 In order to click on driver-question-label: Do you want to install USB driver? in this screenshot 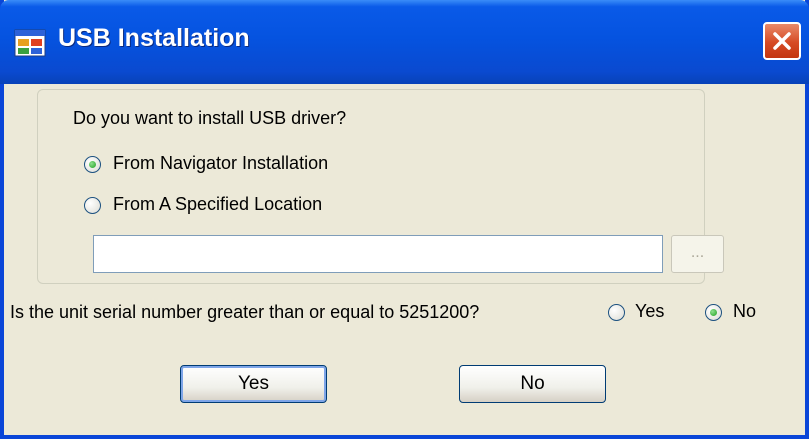, I will do `click(210, 118)`.